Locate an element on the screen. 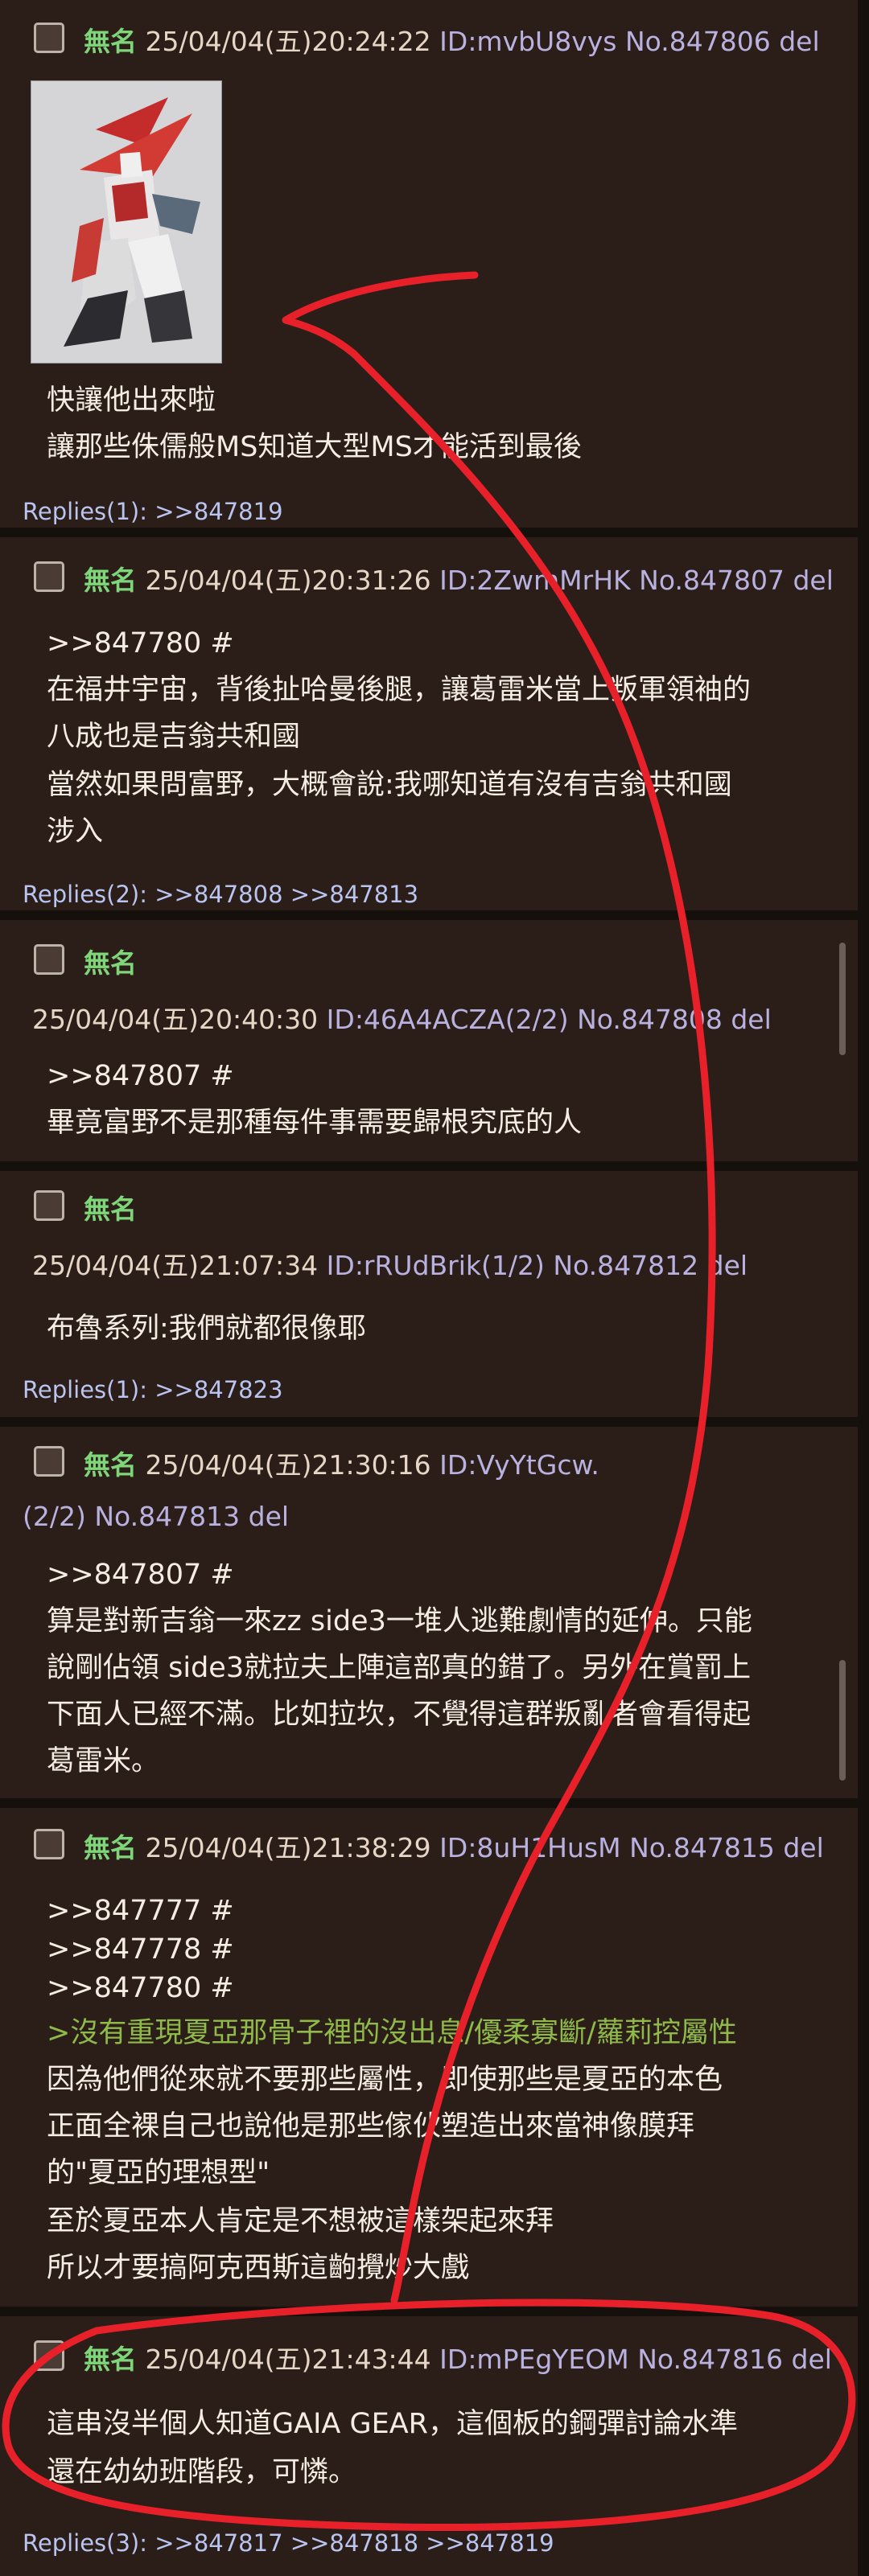 The height and width of the screenshot is (2576, 869). post-body-line: 當然如果問富野，大概會說:我哪知道有沒有吉翁共和國 is located at coordinates (389, 785).